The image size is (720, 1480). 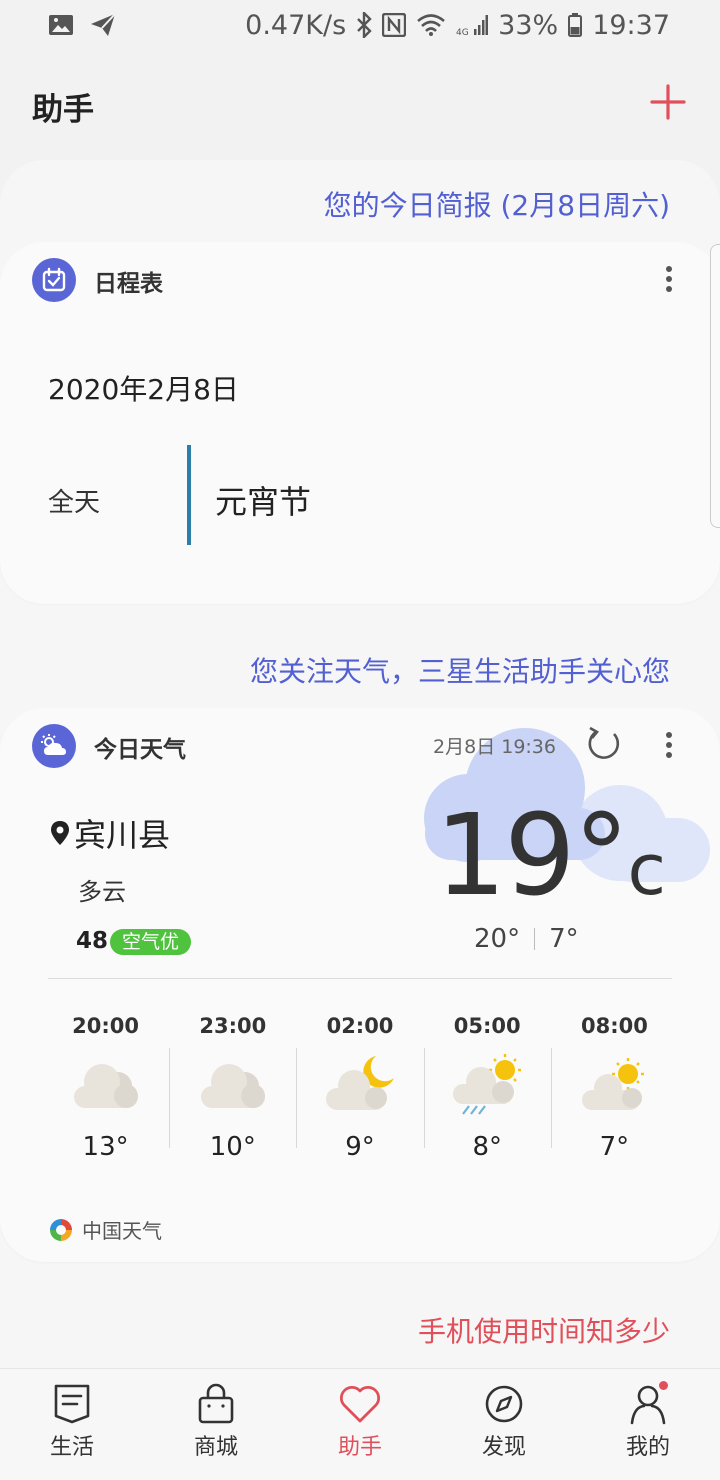 I want to click on weather-divider, so click(x=360, y=978).